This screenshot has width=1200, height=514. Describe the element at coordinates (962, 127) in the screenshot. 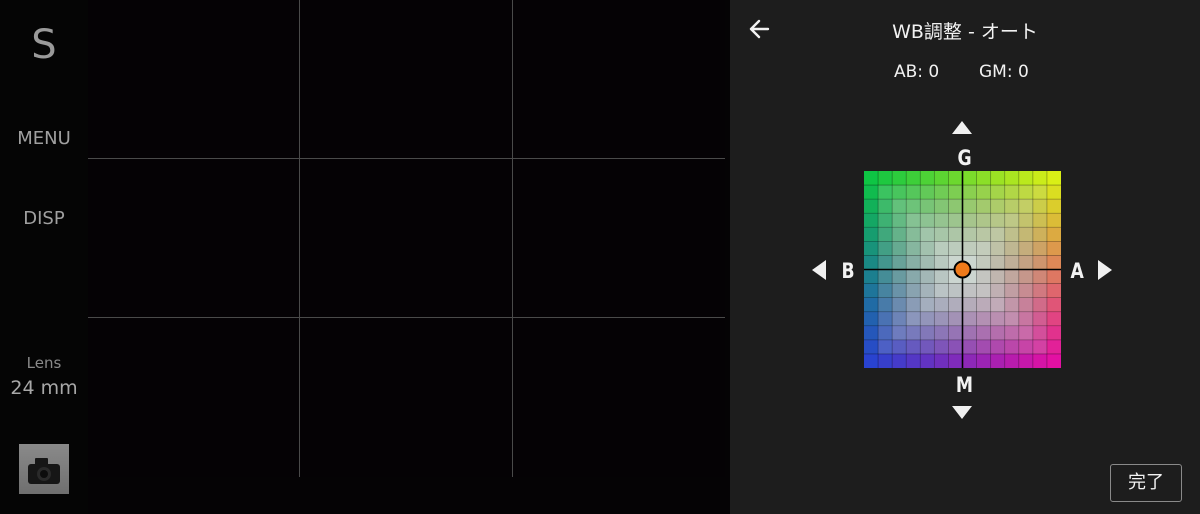

I see `triangle-up-icon` at that location.